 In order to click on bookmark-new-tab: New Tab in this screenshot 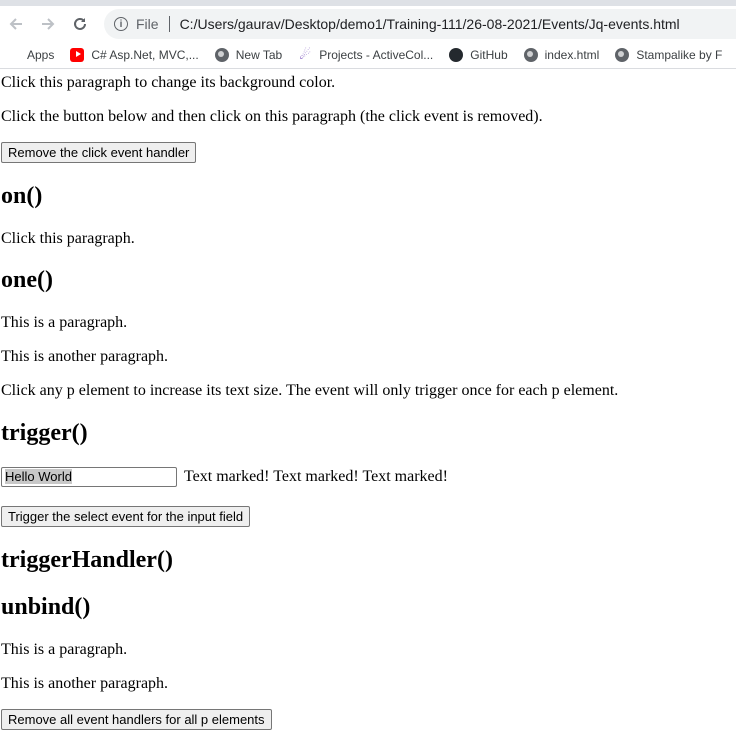, I will do `click(248, 55)`.